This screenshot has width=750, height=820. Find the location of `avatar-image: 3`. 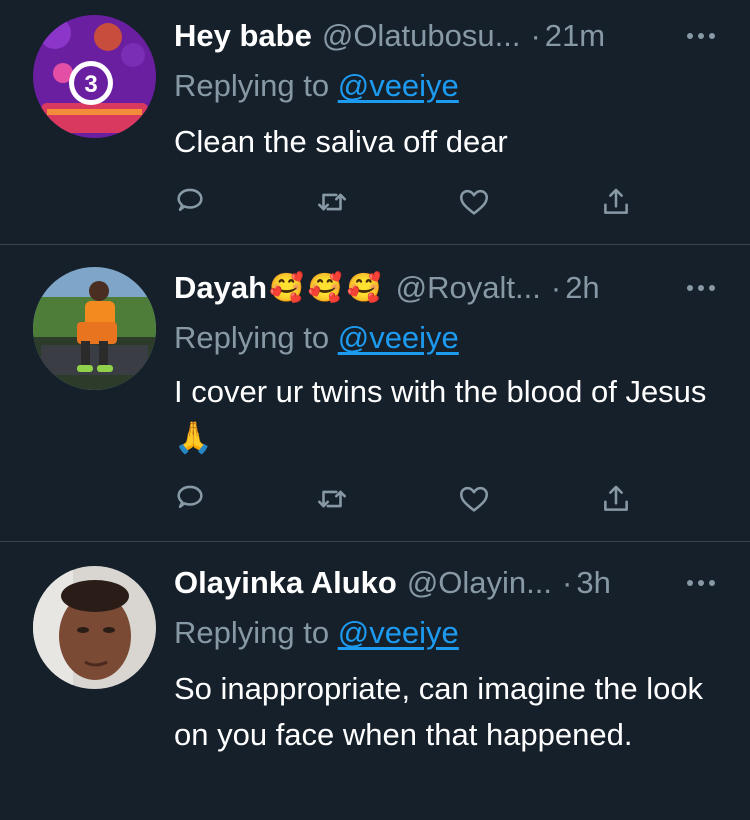

avatar-image: 3 is located at coordinates (94, 76).